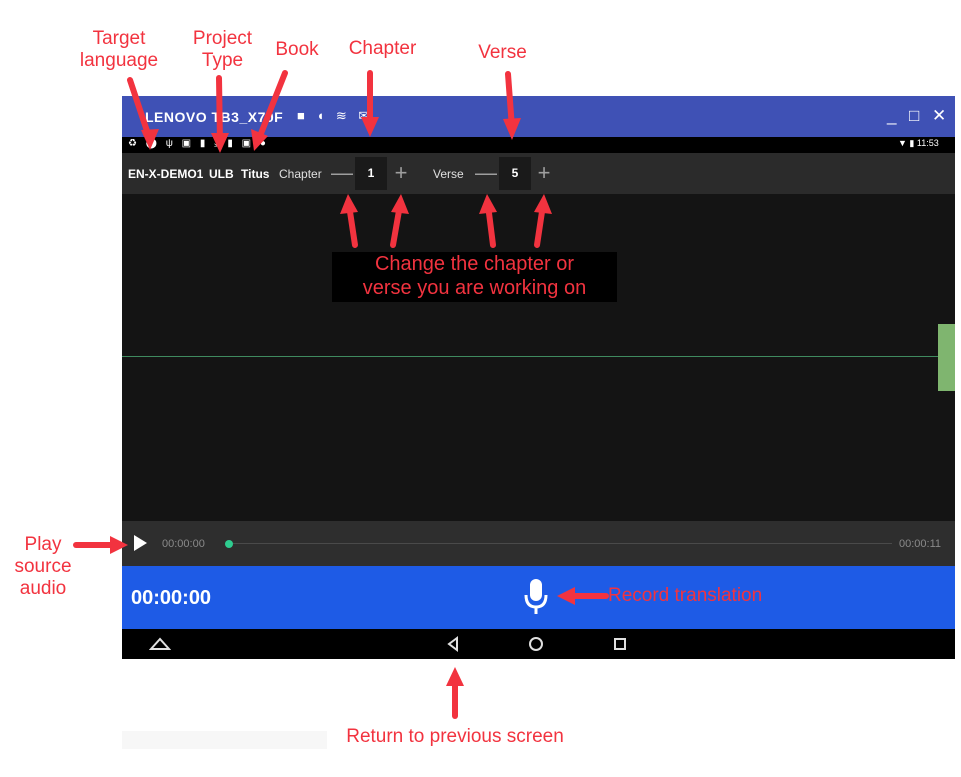 This screenshot has width=961, height=777. Describe the element at coordinates (166, 174) in the screenshot. I see `target-language-label: EN-X-DEMO1` at that location.